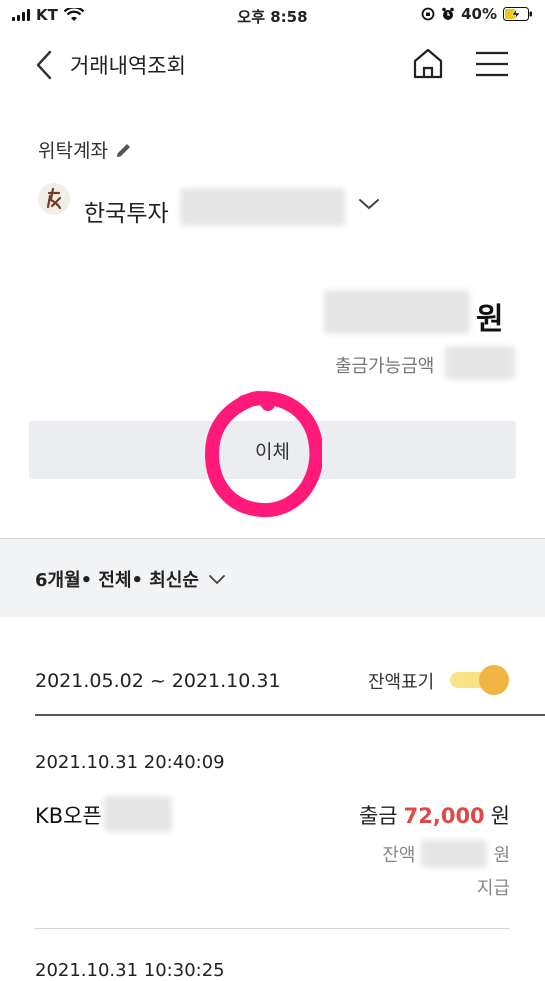  Describe the element at coordinates (428, 14) in the screenshot. I see `rotation-lock-icon` at that location.